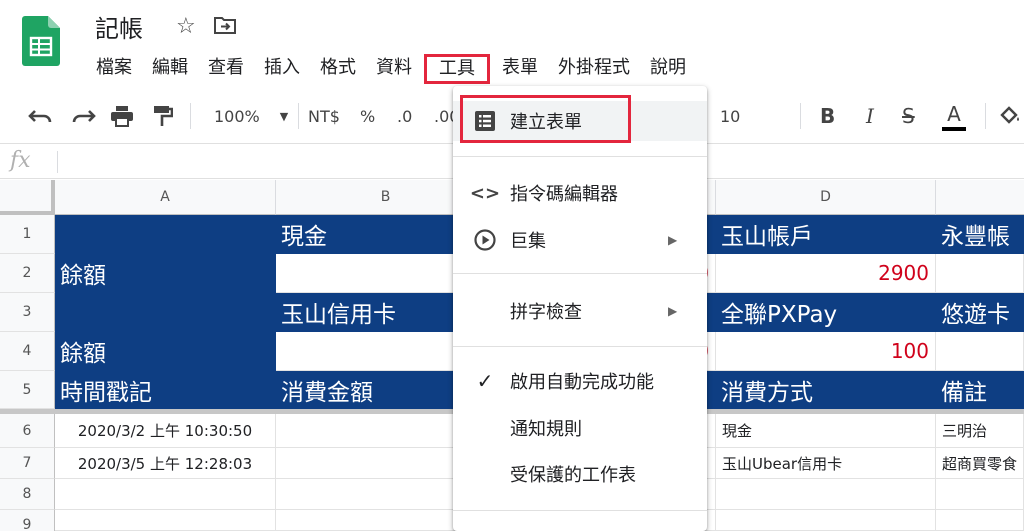 Image resolution: width=1024 pixels, height=531 pixels. What do you see at coordinates (870, 116) in the screenshot?
I see `italic-button: I` at bounding box center [870, 116].